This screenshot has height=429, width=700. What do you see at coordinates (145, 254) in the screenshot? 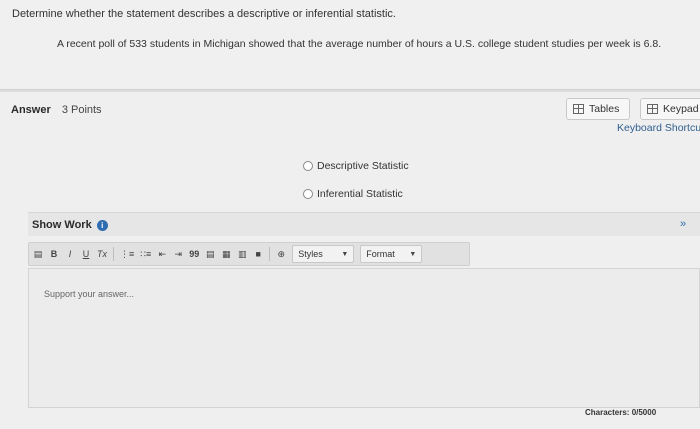
I see `bulleted-list-icon: ∷≡` at bounding box center [145, 254].